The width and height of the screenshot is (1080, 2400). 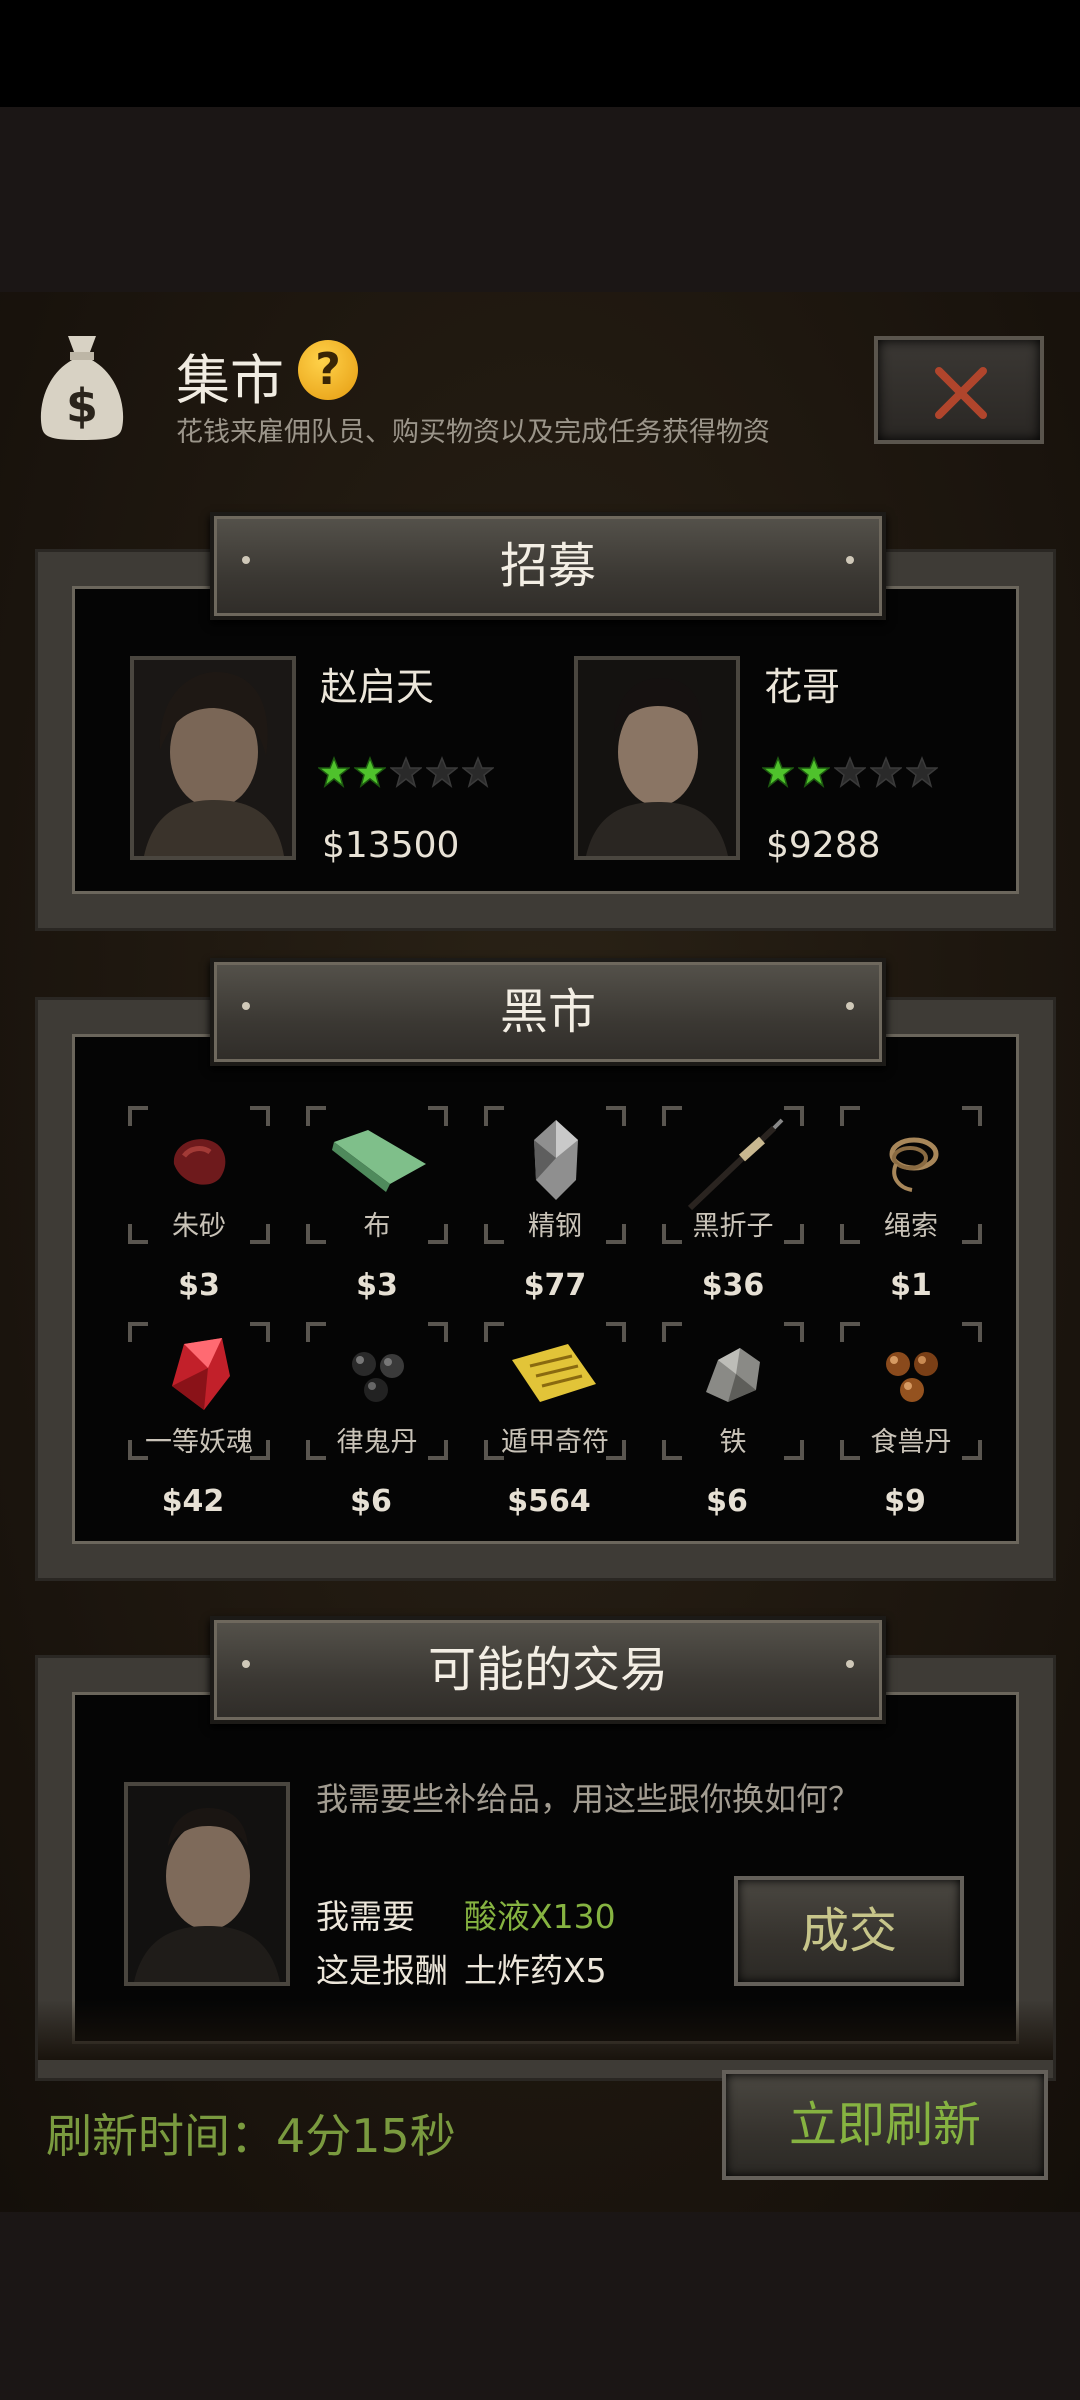 I want to click on item-name: 食兽丹, so click(x=911, y=1442).